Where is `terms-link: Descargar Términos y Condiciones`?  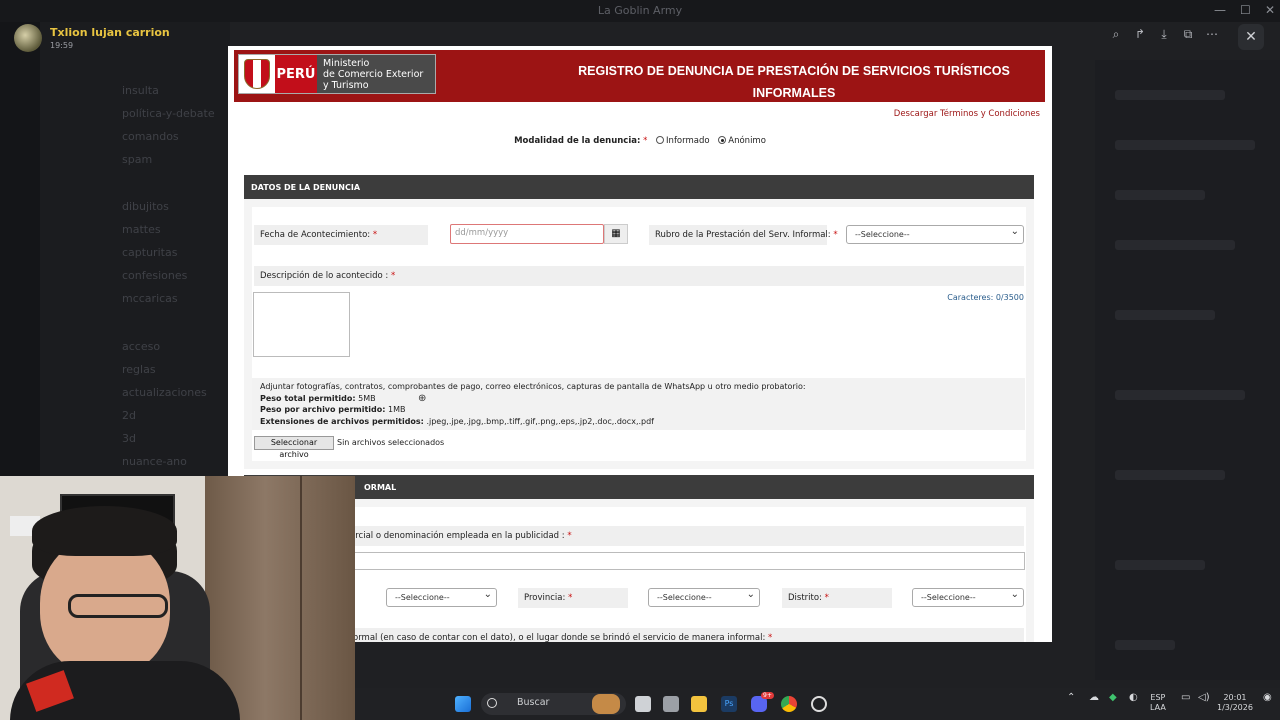
terms-link: Descargar Términos y Condiciones is located at coordinates (967, 114).